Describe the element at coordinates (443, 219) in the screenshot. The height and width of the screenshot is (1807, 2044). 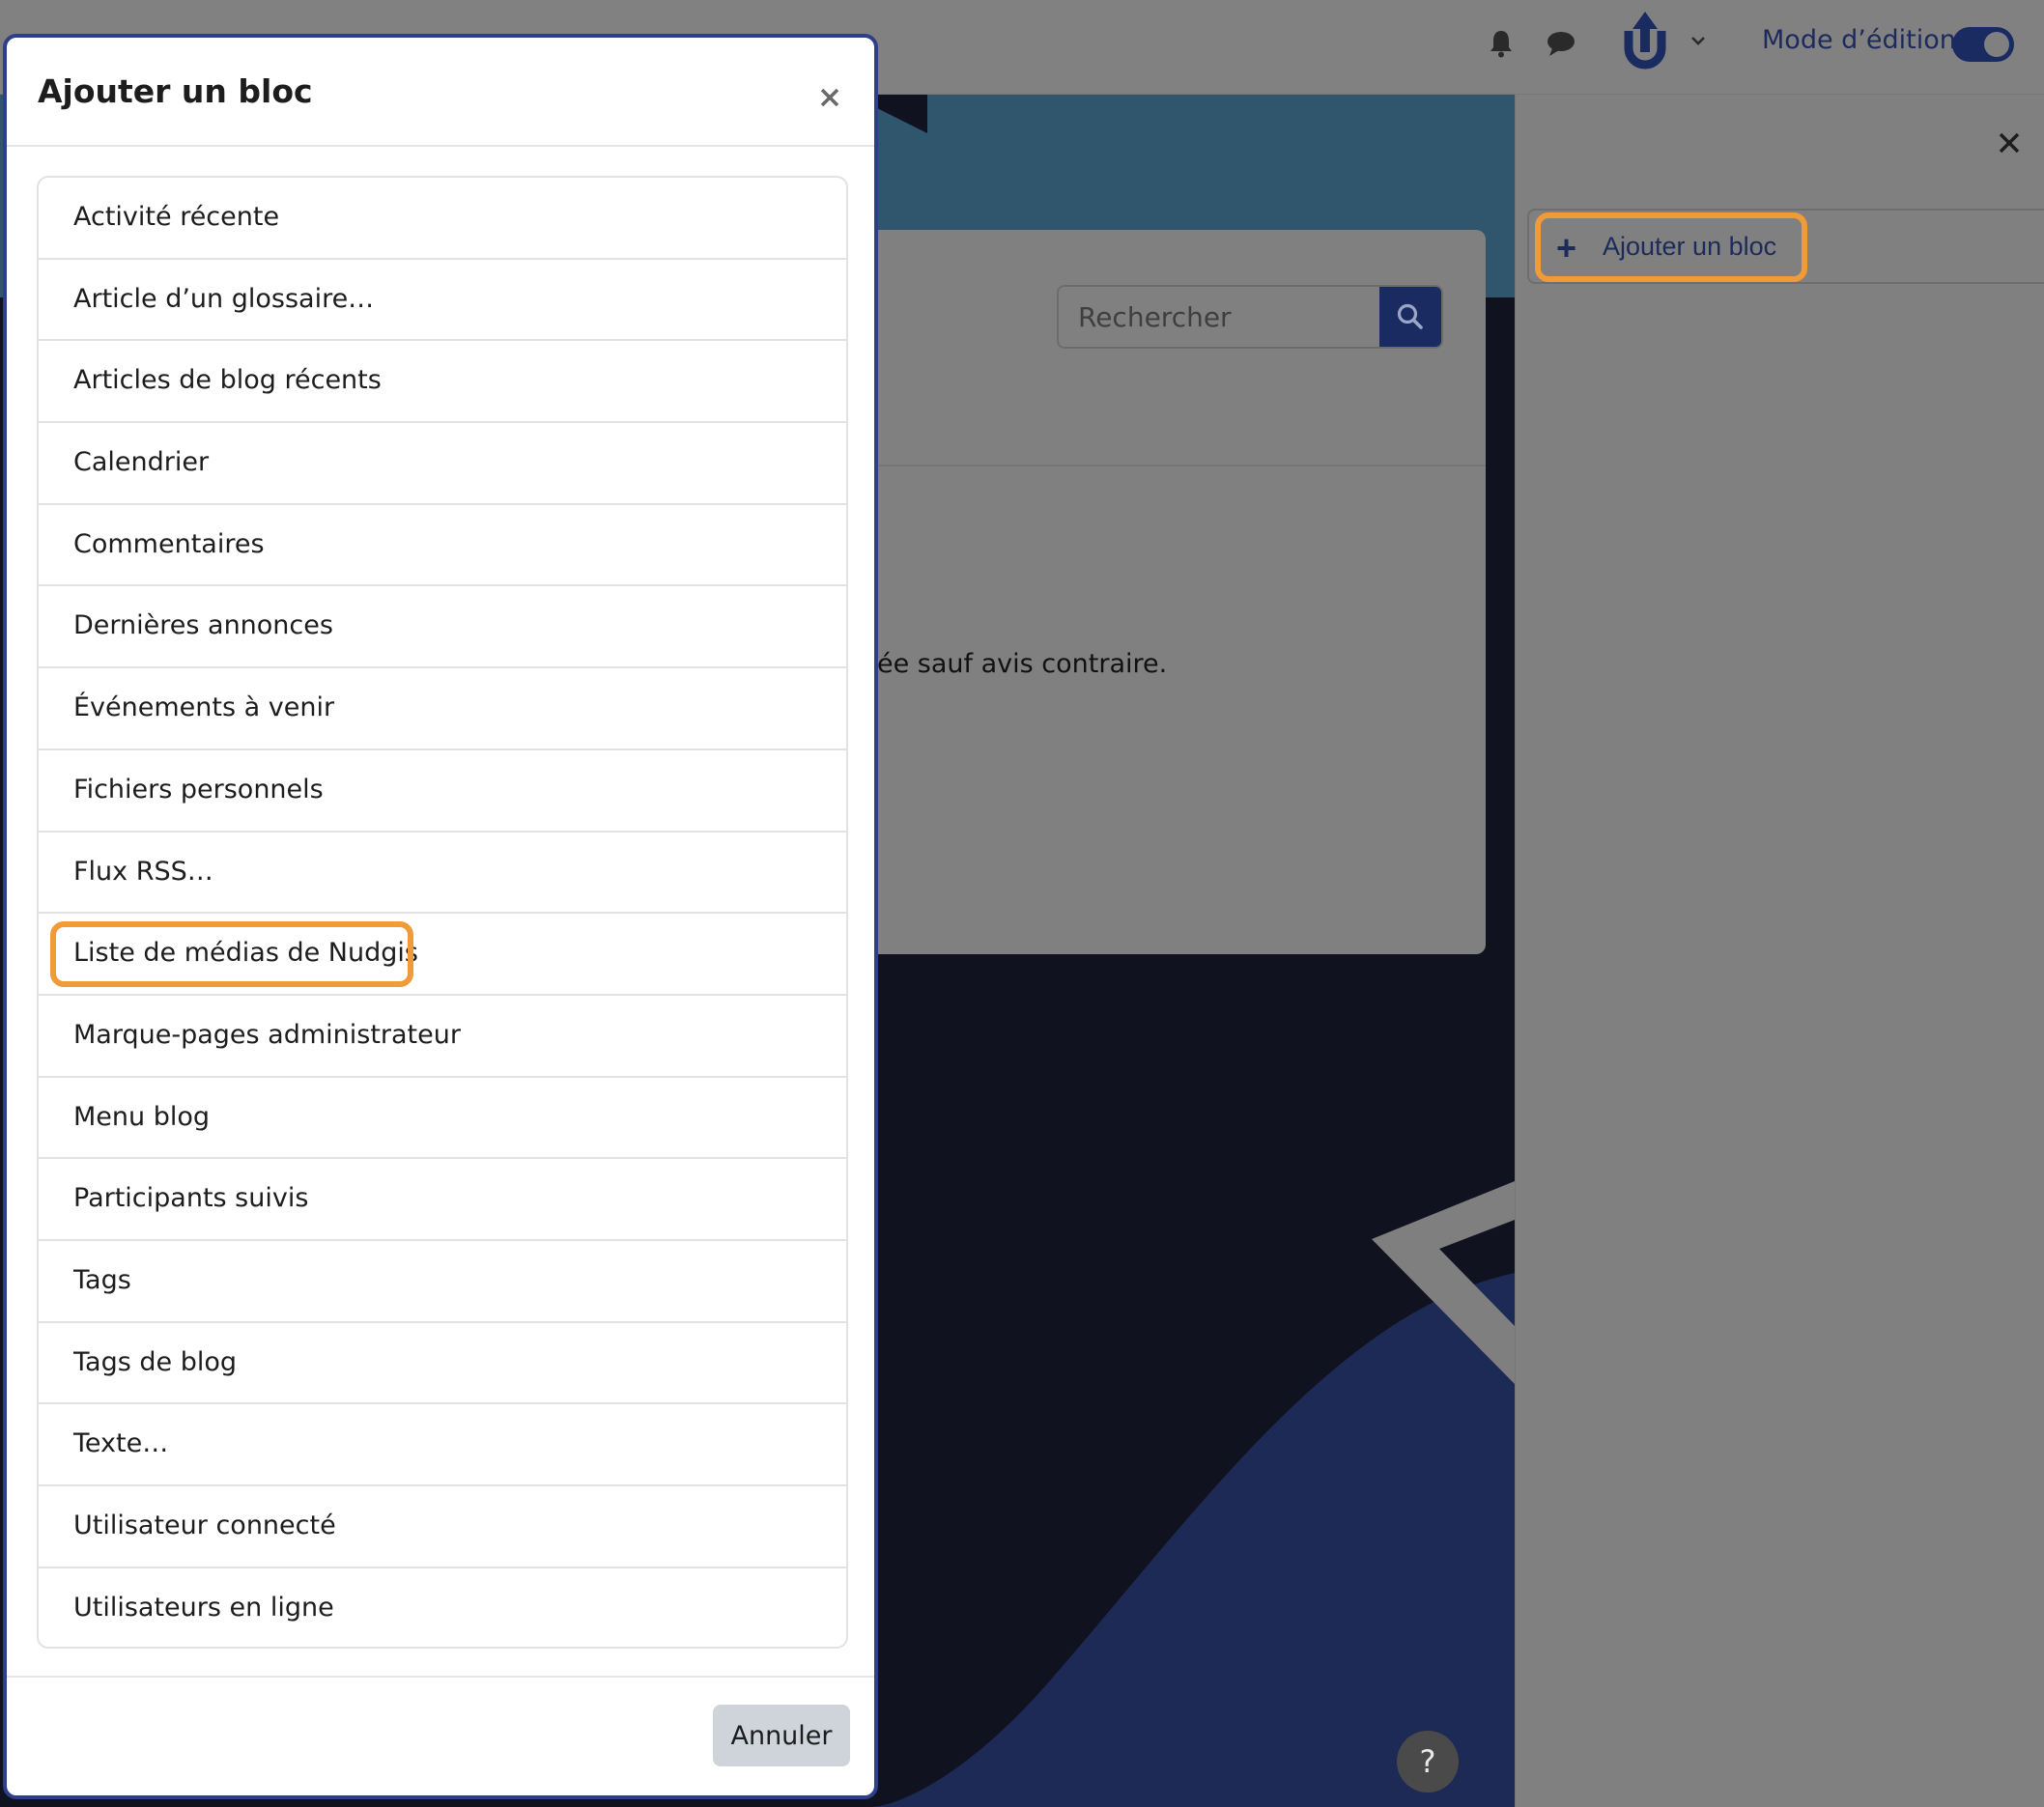
I see `block-list-item: Activité récente` at that location.